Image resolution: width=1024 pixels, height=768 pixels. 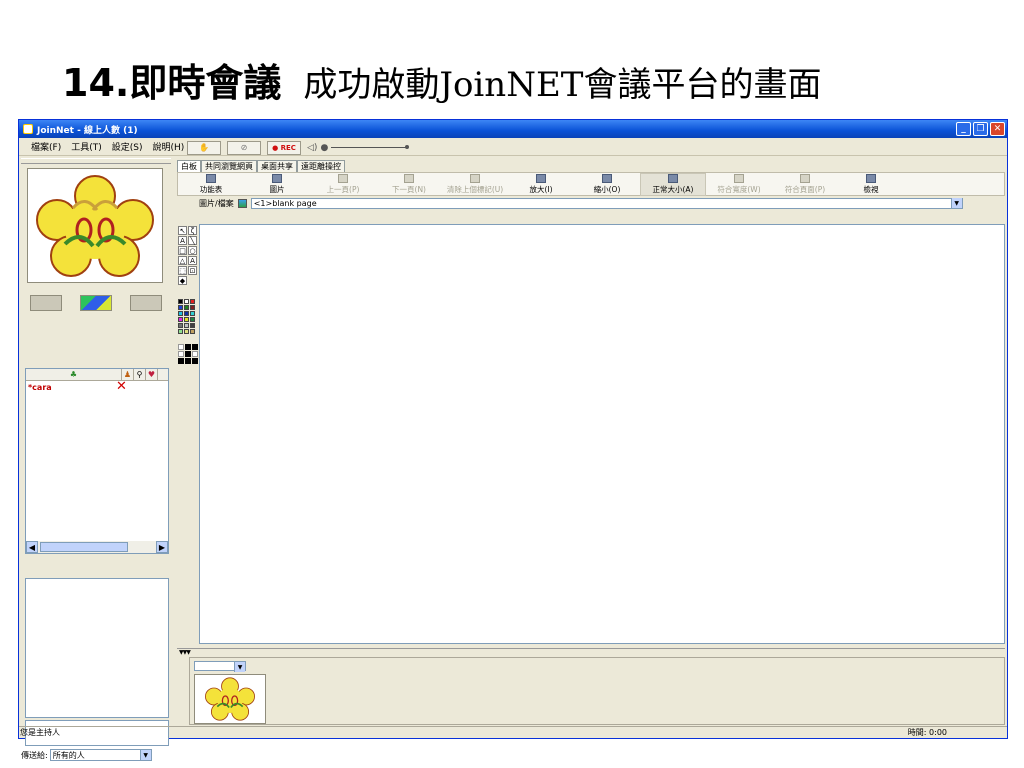 What do you see at coordinates (46, 303) in the screenshot?
I see `video-off-button` at bounding box center [46, 303].